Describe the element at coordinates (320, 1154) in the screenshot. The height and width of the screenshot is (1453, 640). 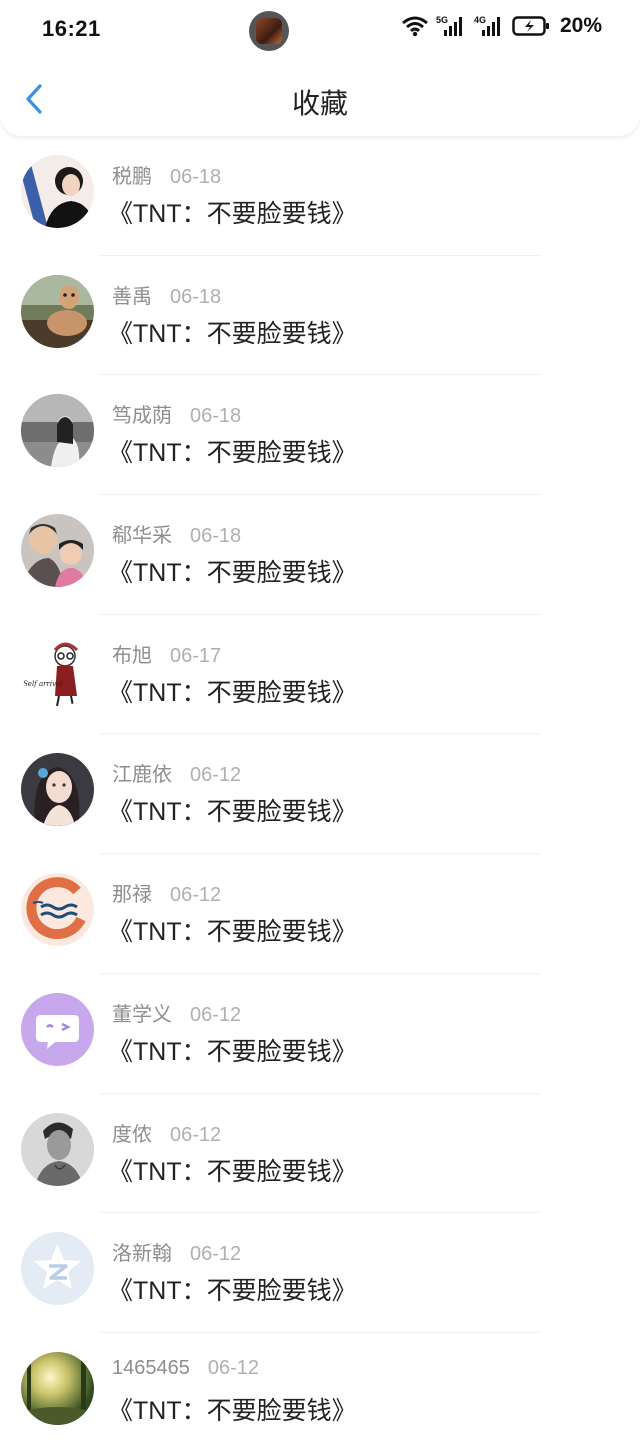
I see `list-item: 度侬 06-12 《TNT：不要脸要钱》` at that location.